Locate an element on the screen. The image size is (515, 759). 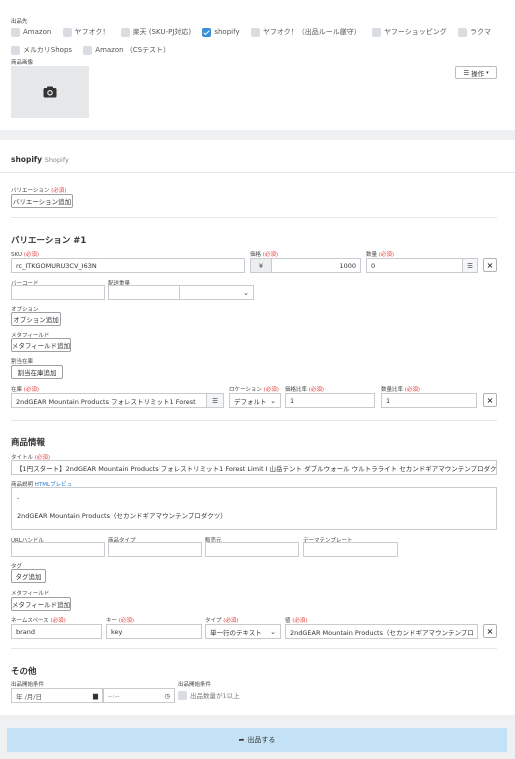
value-label: 値 (必須) is located at coordinates (296, 621).